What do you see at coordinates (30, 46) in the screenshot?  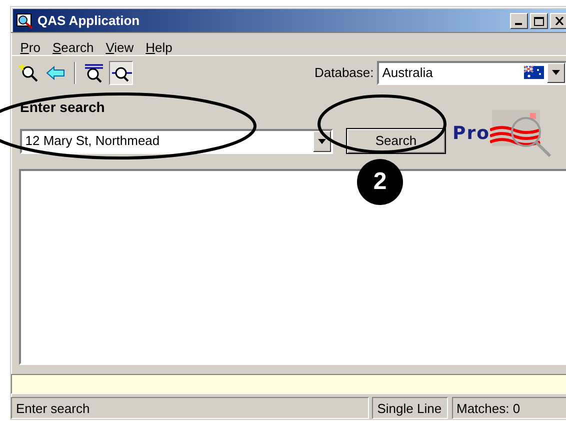 I see `menu-item: Pro` at bounding box center [30, 46].